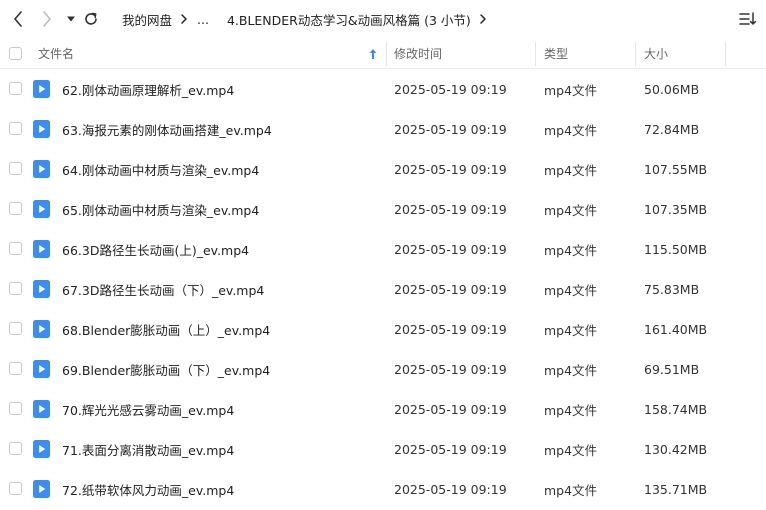  What do you see at coordinates (676, 169) in the screenshot?
I see `file-size: 107.55MB` at bounding box center [676, 169].